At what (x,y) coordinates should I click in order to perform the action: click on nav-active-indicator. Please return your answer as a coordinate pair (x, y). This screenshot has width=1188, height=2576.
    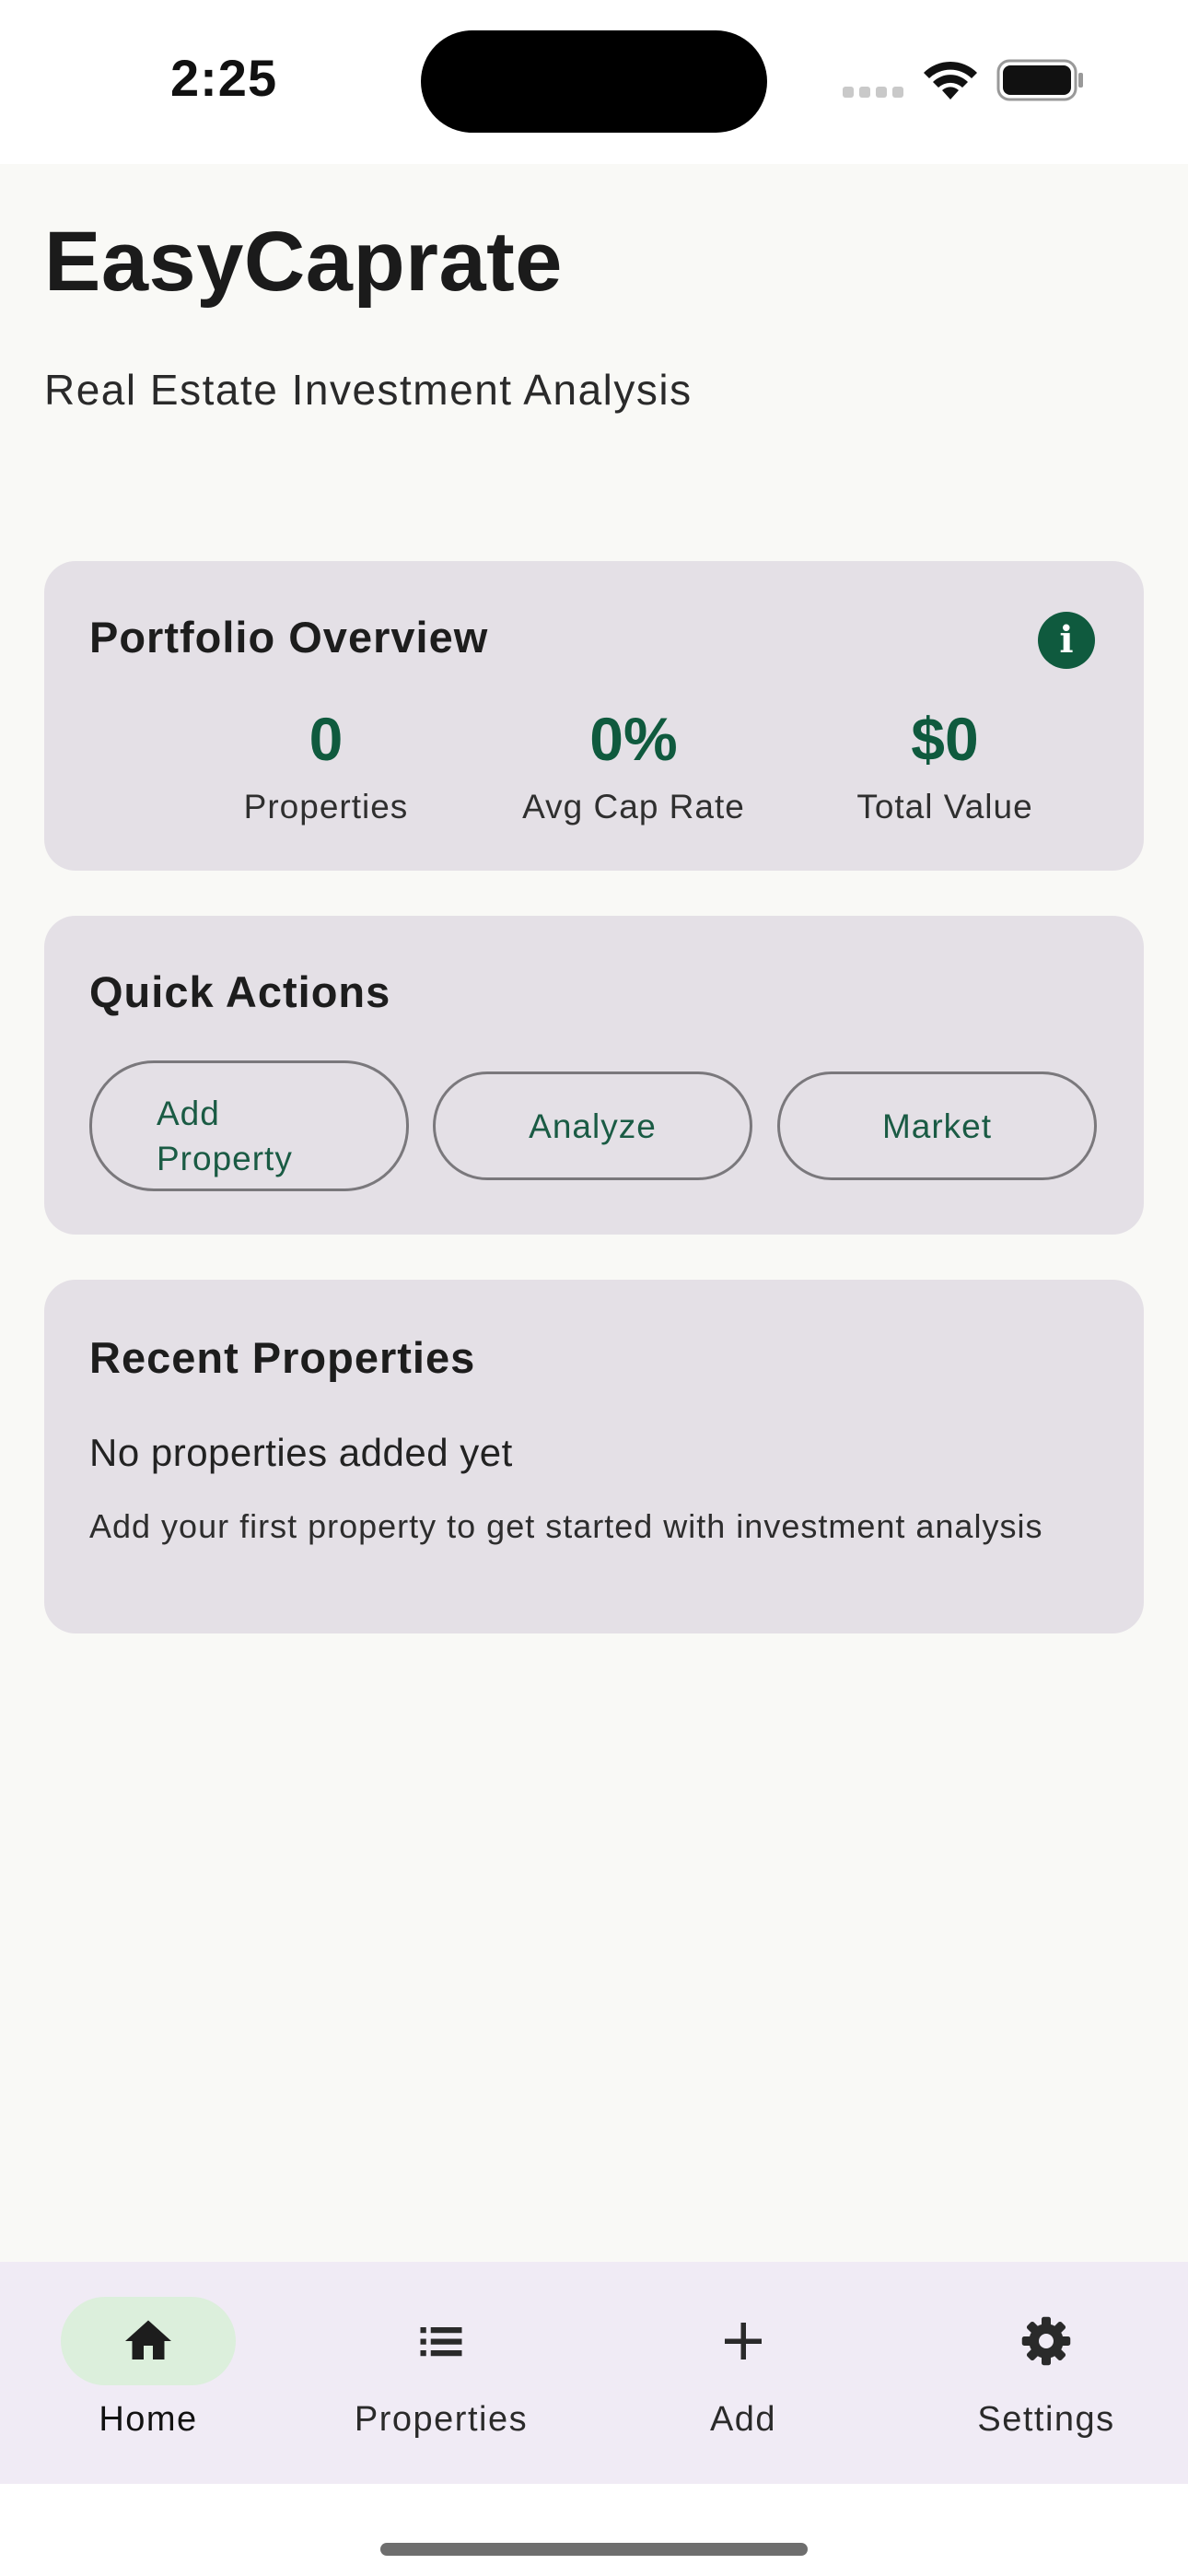
    Looking at the image, I should click on (148, 2341).